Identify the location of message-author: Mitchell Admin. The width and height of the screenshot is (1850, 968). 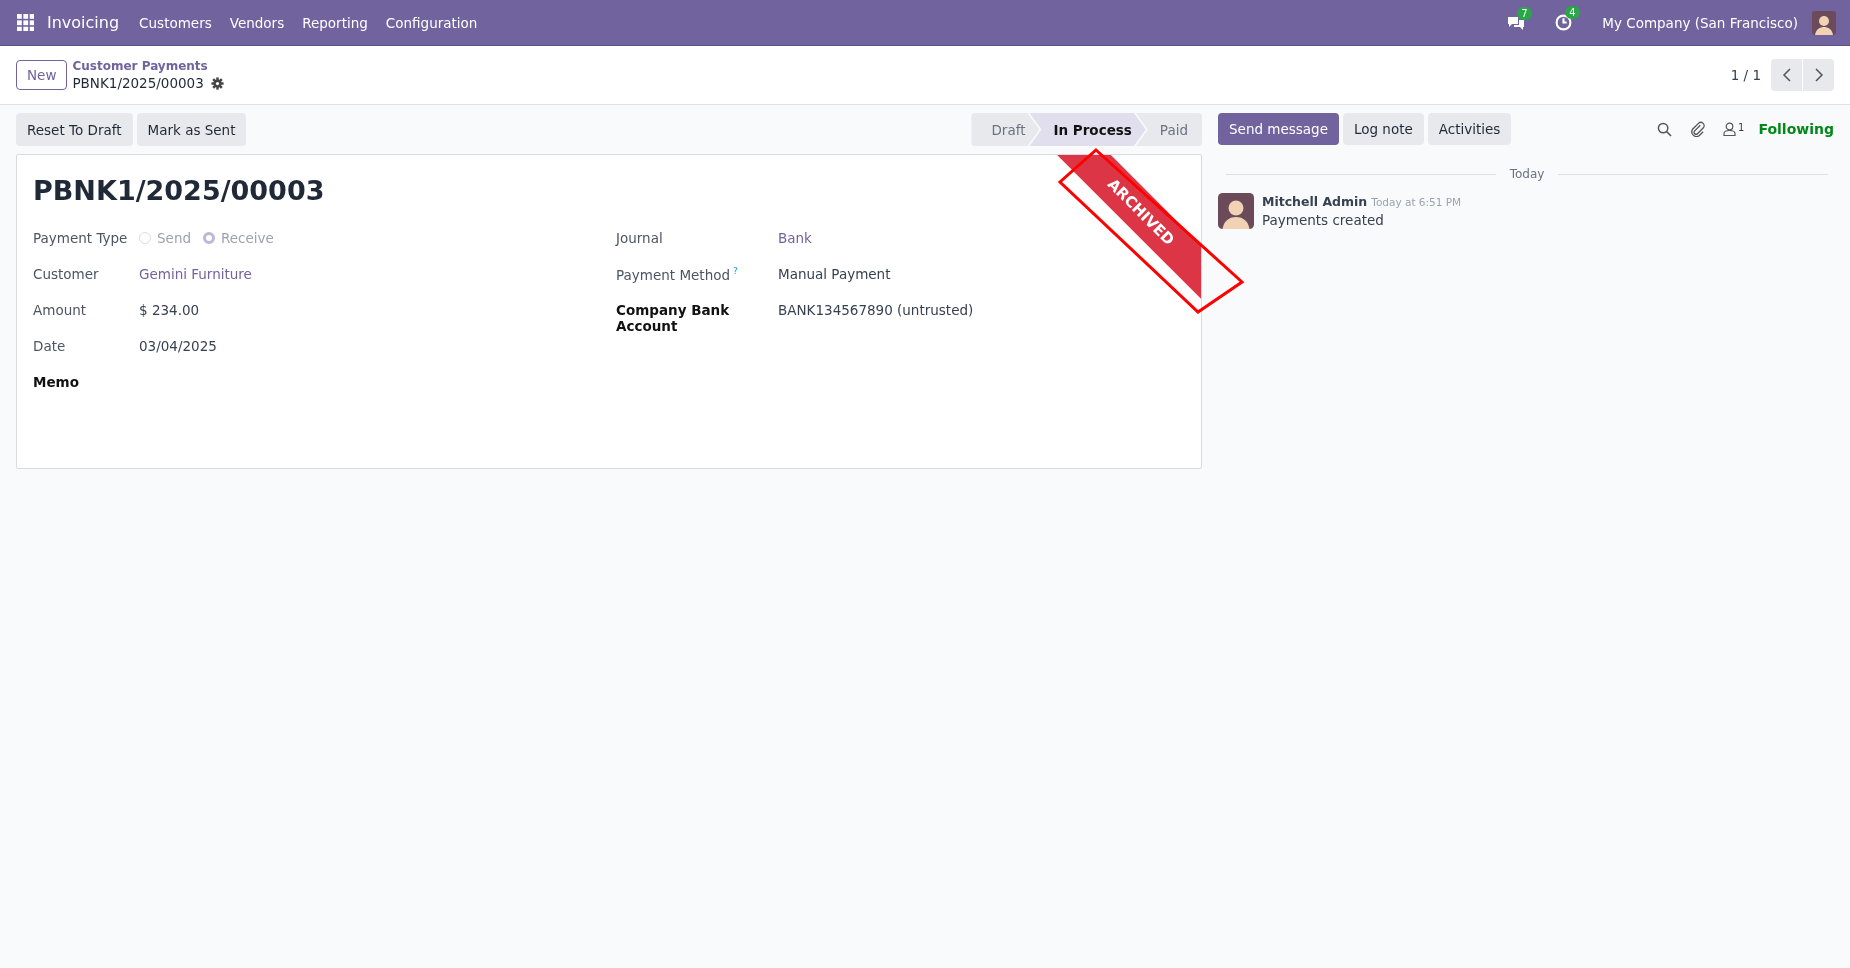
(1315, 201).